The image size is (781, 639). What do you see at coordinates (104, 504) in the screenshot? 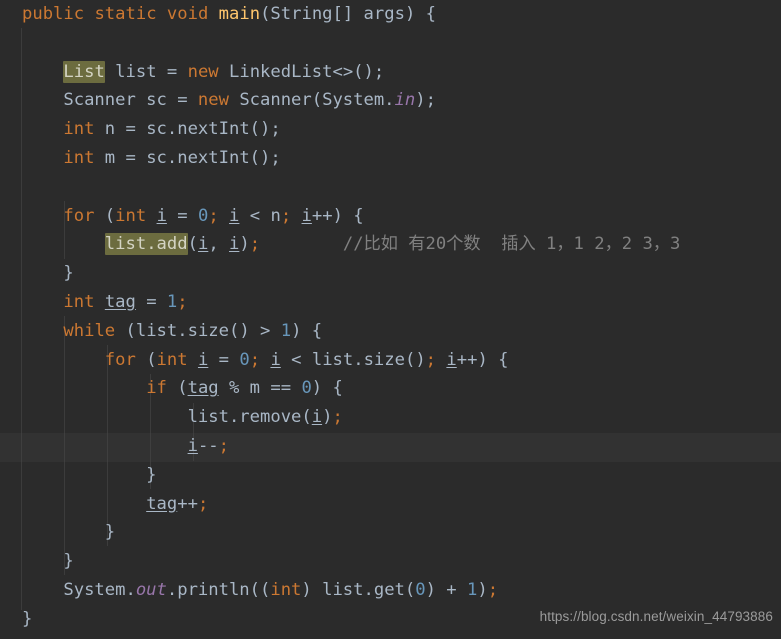
I see `code-line-18: tag++;` at bounding box center [104, 504].